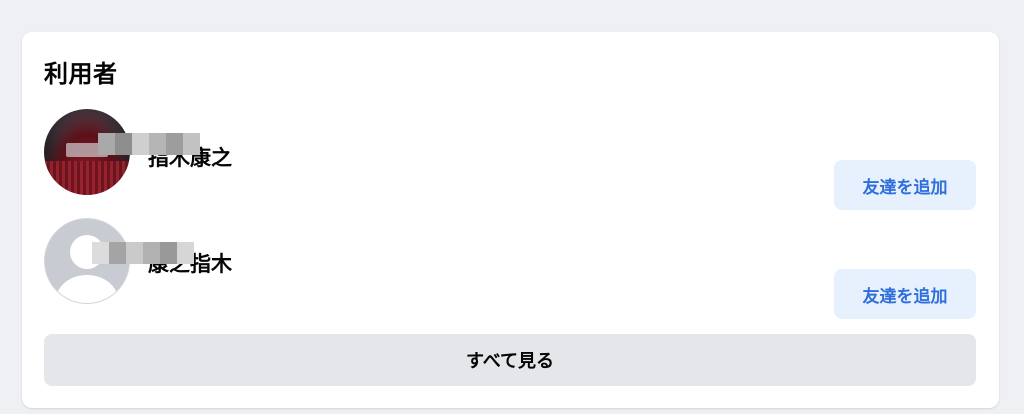  Describe the element at coordinates (87, 289) in the screenshot. I see `avatar-body-shape` at that location.